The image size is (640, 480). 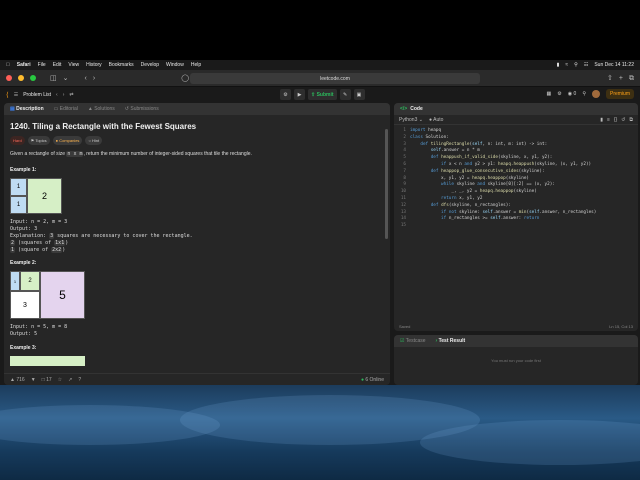 What do you see at coordinates (345, 94) in the screenshot?
I see `notes-button: ✎` at bounding box center [345, 94].